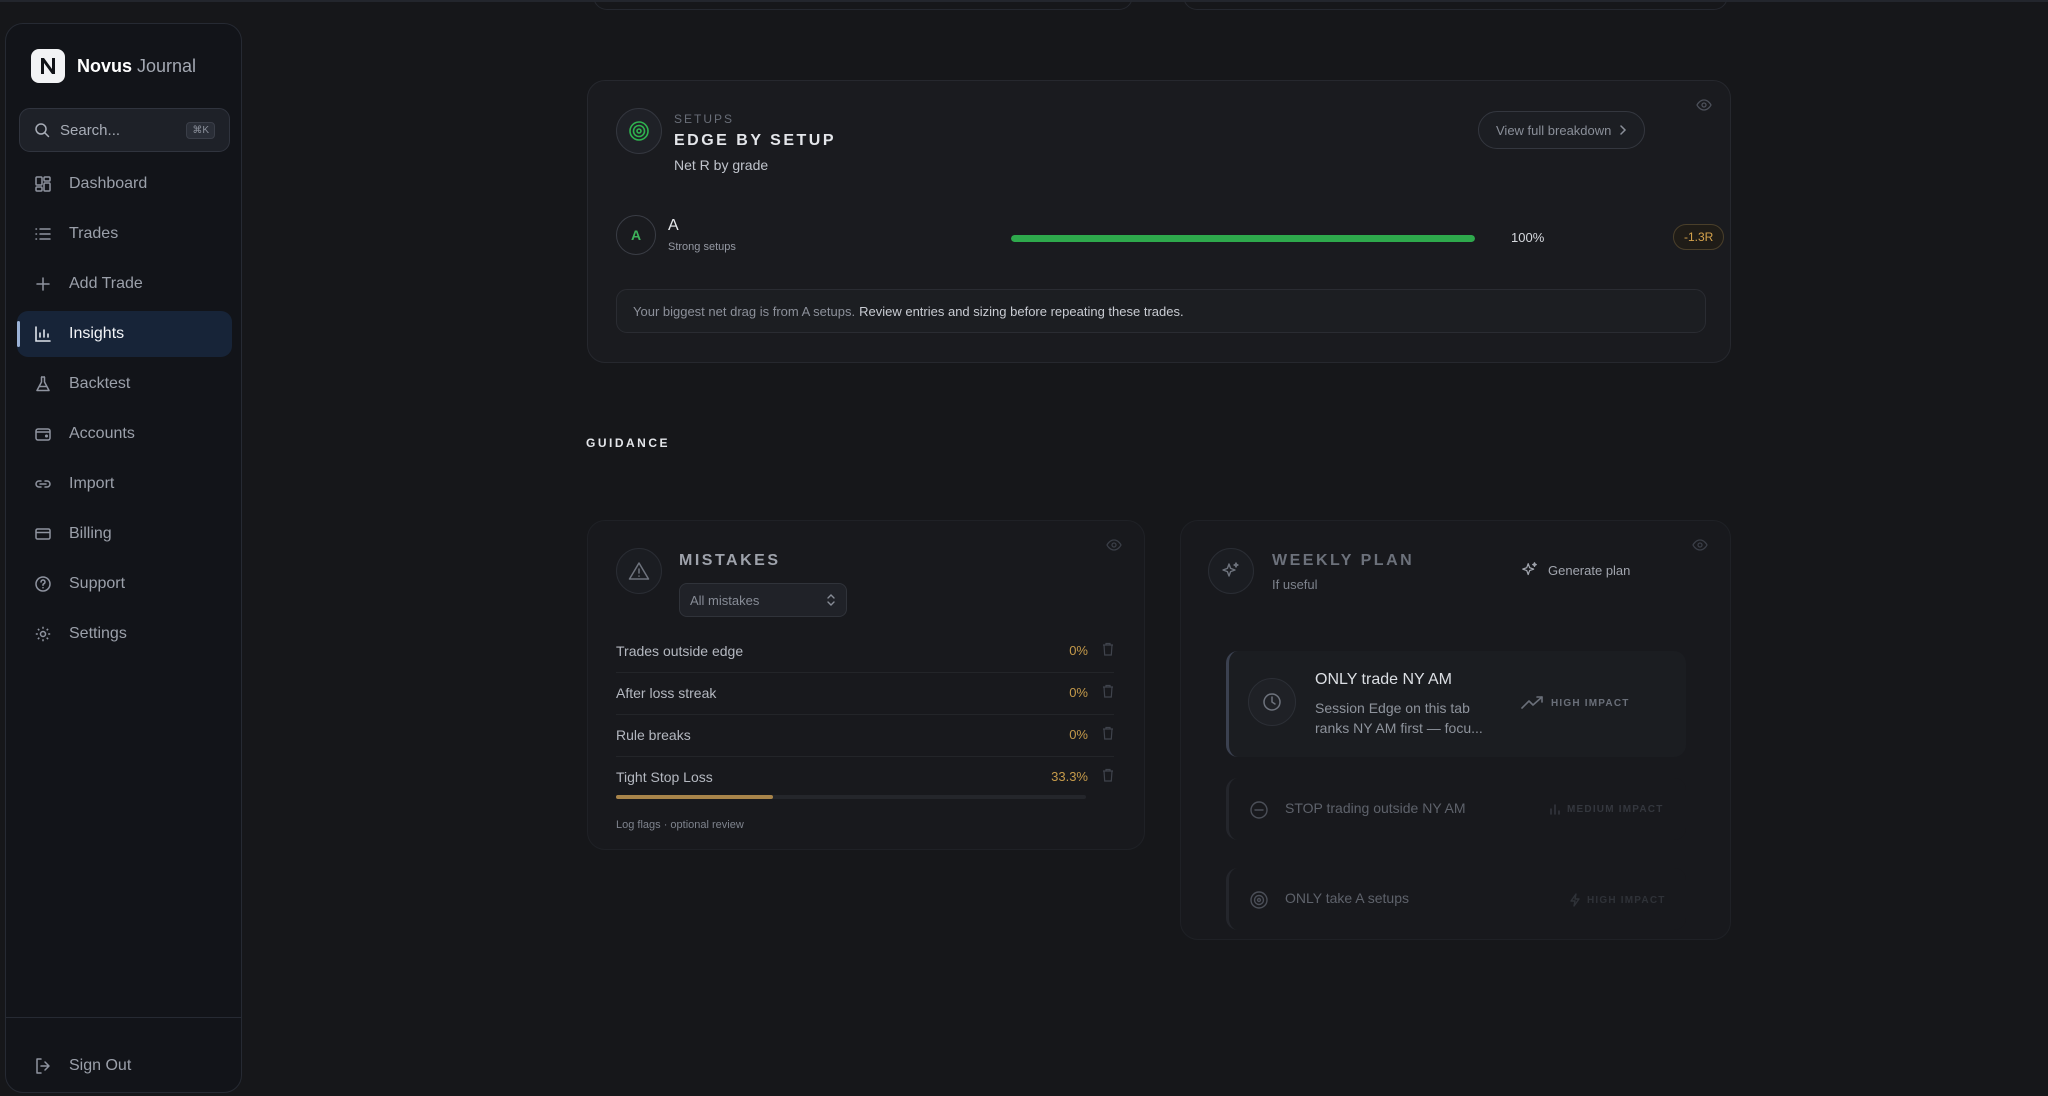 The width and height of the screenshot is (2048, 1096). What do you see at coordinates (1699, 237) in the screenshot?
I see `net-r-badge: -1.3R` at bounding box center [1699, 237].